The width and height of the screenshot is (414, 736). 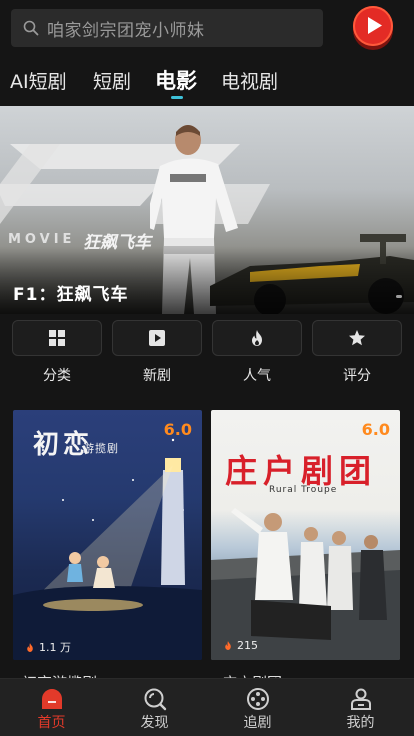 I want to click on quick-nav-new-button, so click(x=157, y=338).